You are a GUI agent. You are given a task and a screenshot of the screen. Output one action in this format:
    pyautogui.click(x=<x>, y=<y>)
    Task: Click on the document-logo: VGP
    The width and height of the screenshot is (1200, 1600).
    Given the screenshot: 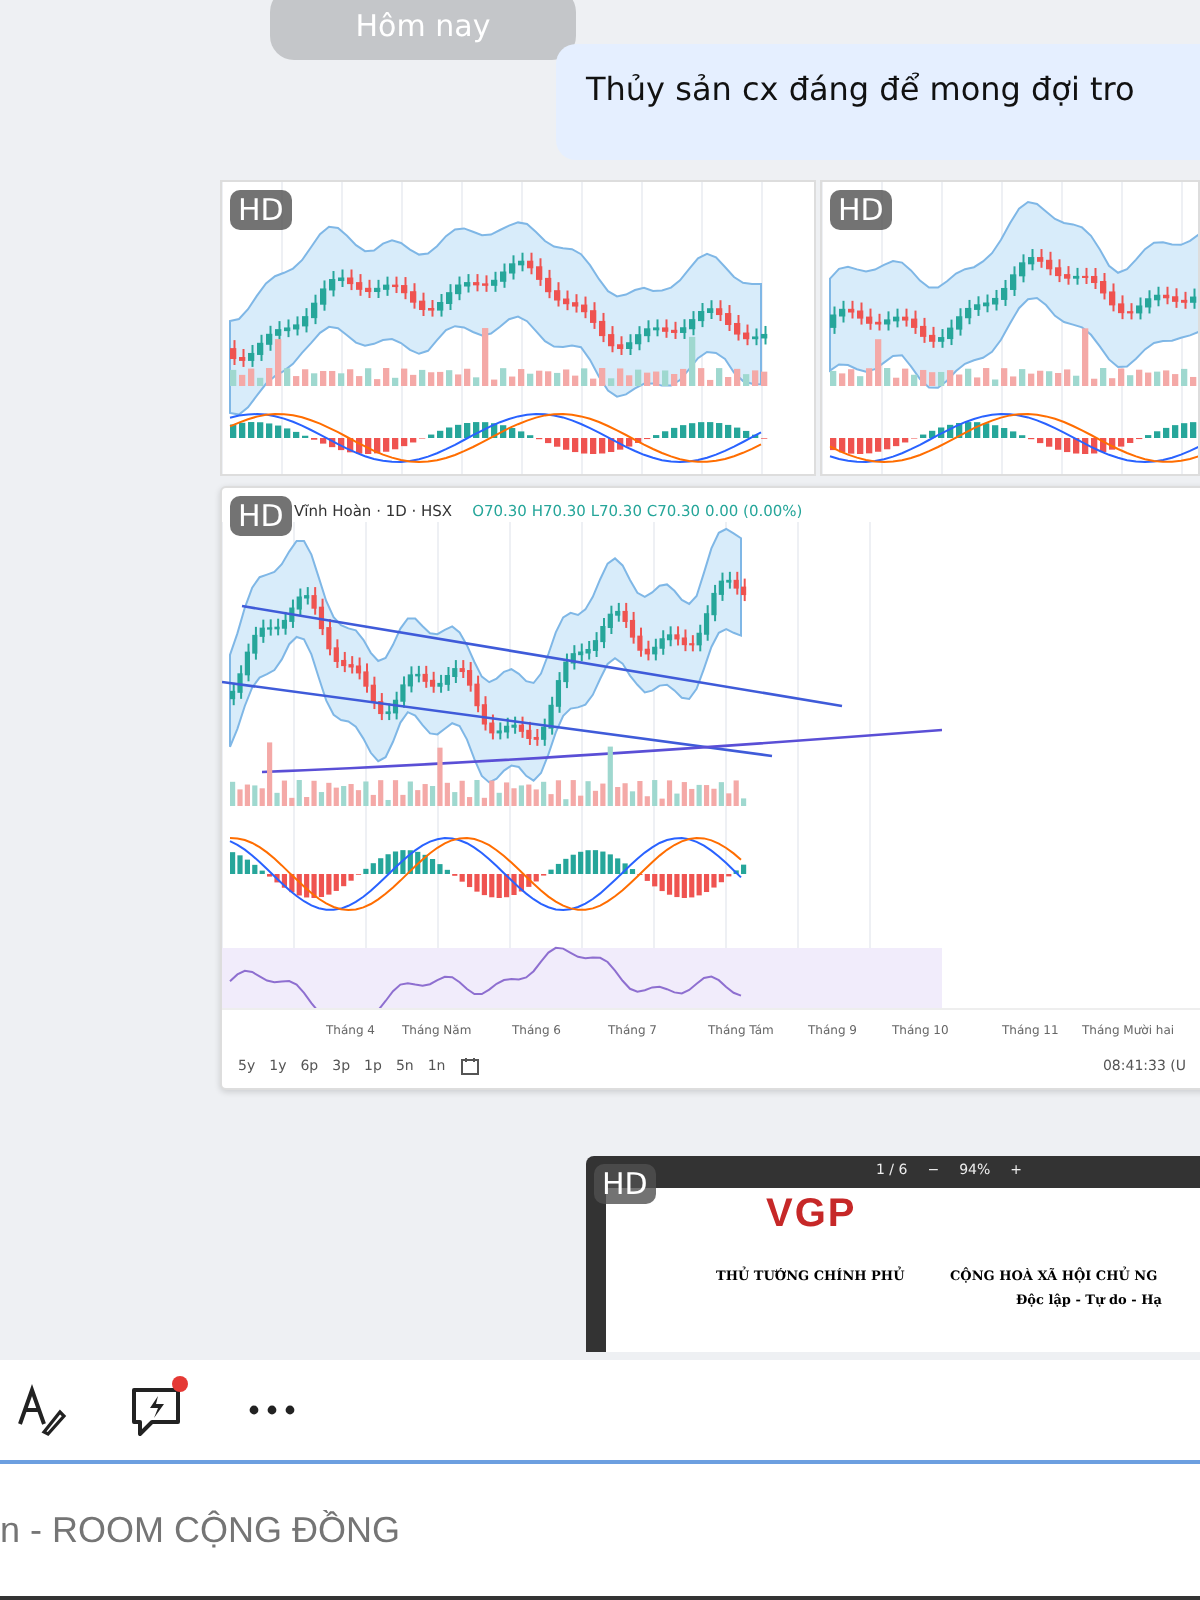 What is the action you would take?
    pyautogui.click(x=811, y=1215)
    